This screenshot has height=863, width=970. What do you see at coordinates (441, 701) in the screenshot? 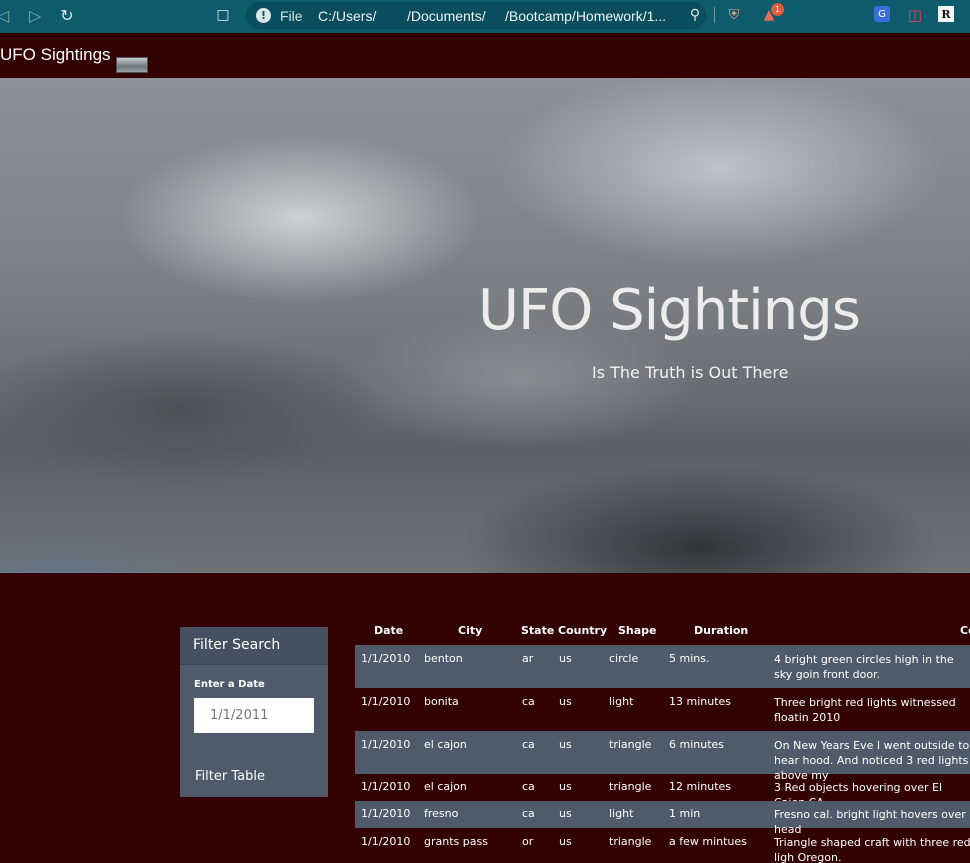
I see `cell-city: bonita` at bounding box center [441, 701].